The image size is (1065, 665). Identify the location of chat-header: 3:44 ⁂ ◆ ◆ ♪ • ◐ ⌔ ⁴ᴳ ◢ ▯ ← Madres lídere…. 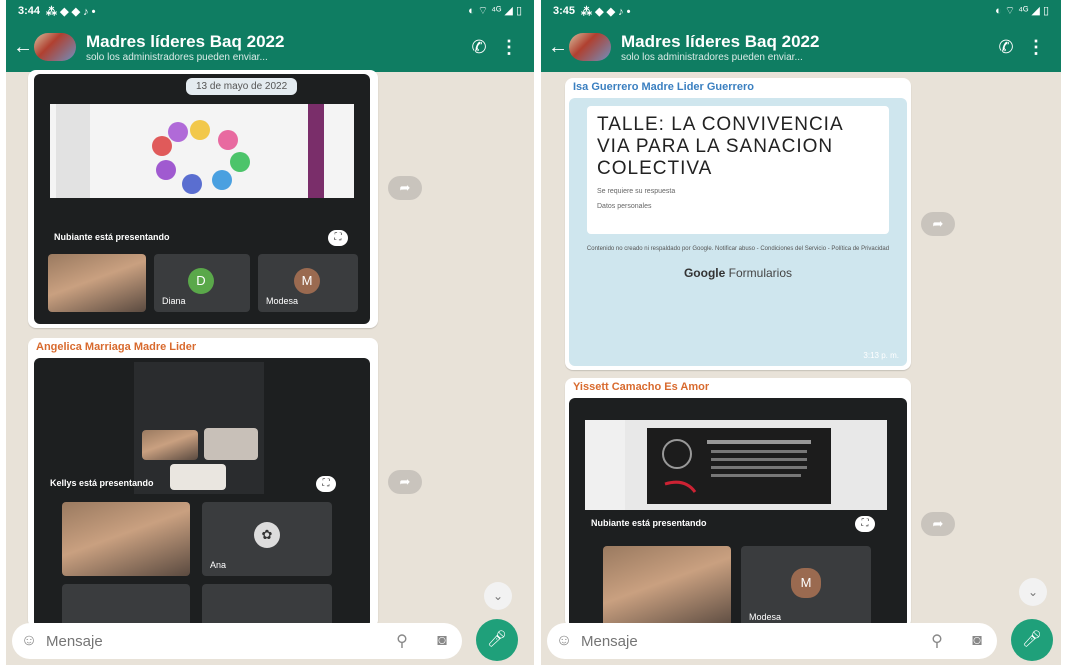
(270, 36).